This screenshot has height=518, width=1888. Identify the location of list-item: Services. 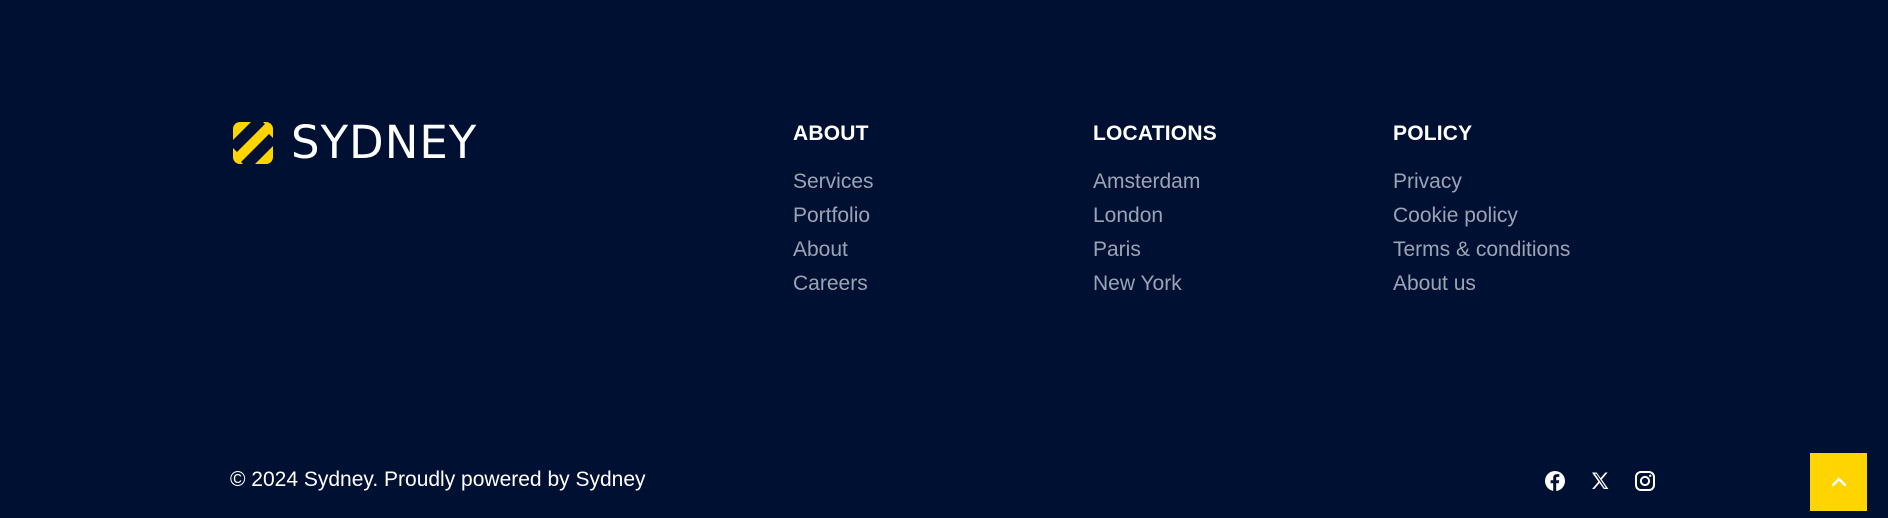
(833, 182).